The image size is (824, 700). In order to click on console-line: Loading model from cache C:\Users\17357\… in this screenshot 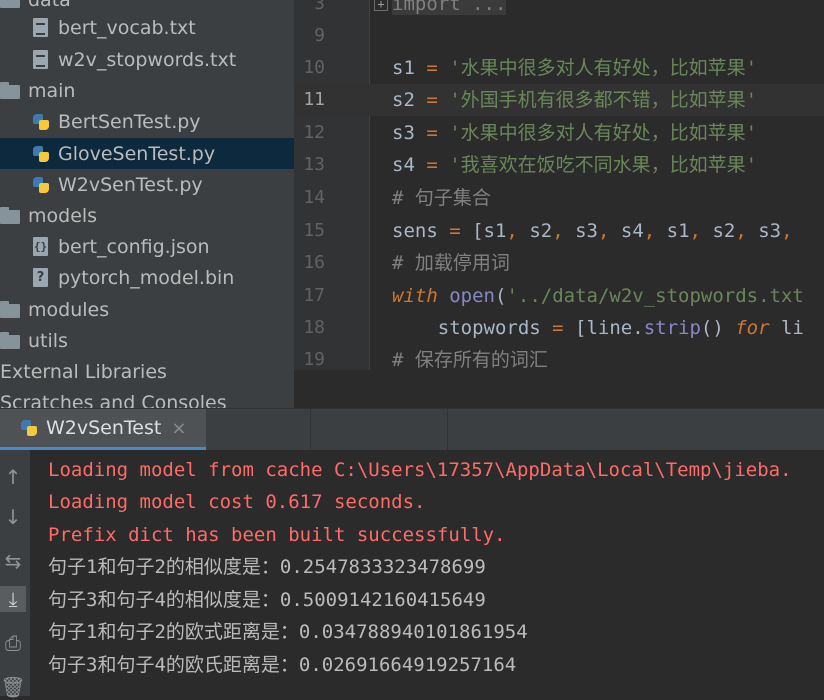, I will do `click(420, 470)`.